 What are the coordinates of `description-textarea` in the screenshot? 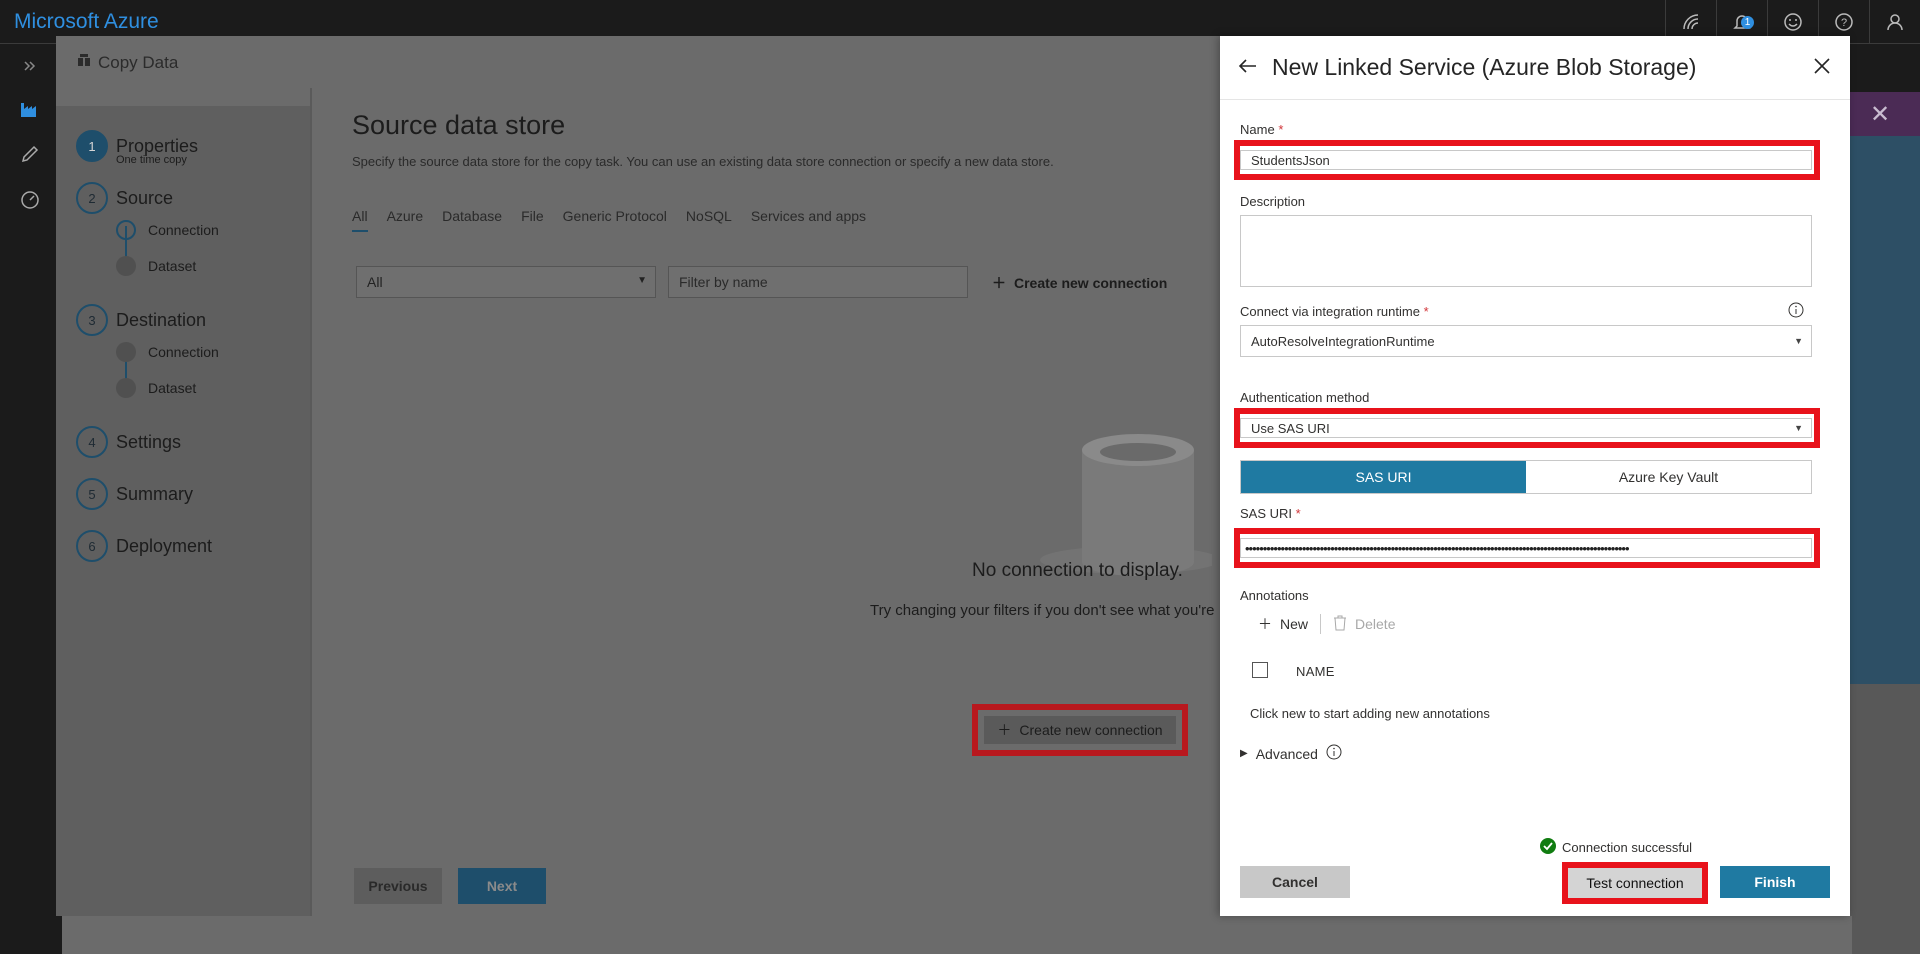 It's located at (1526, 251).